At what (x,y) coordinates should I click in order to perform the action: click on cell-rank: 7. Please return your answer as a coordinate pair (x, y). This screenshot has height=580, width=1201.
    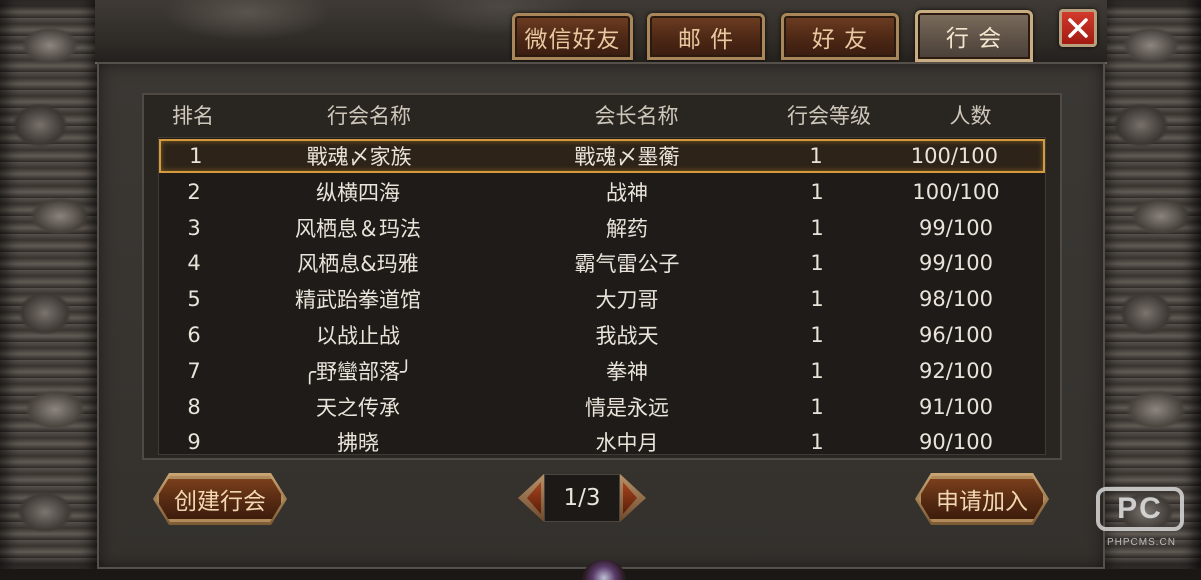
    Looking at the image, I should click on (194, 370).